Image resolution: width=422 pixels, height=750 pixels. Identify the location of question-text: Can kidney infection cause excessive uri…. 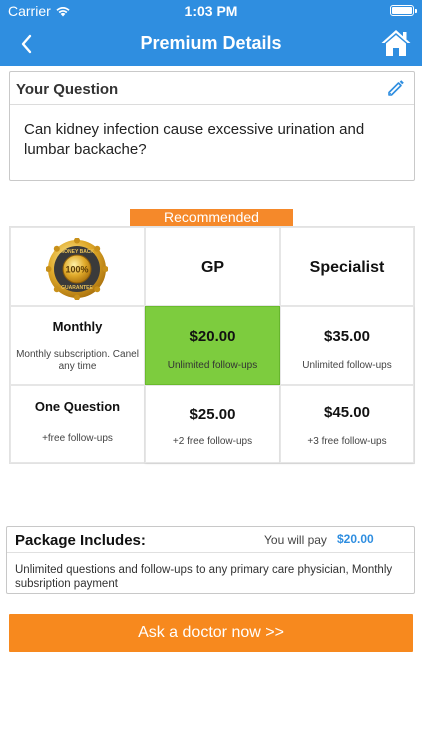
(194, 139).